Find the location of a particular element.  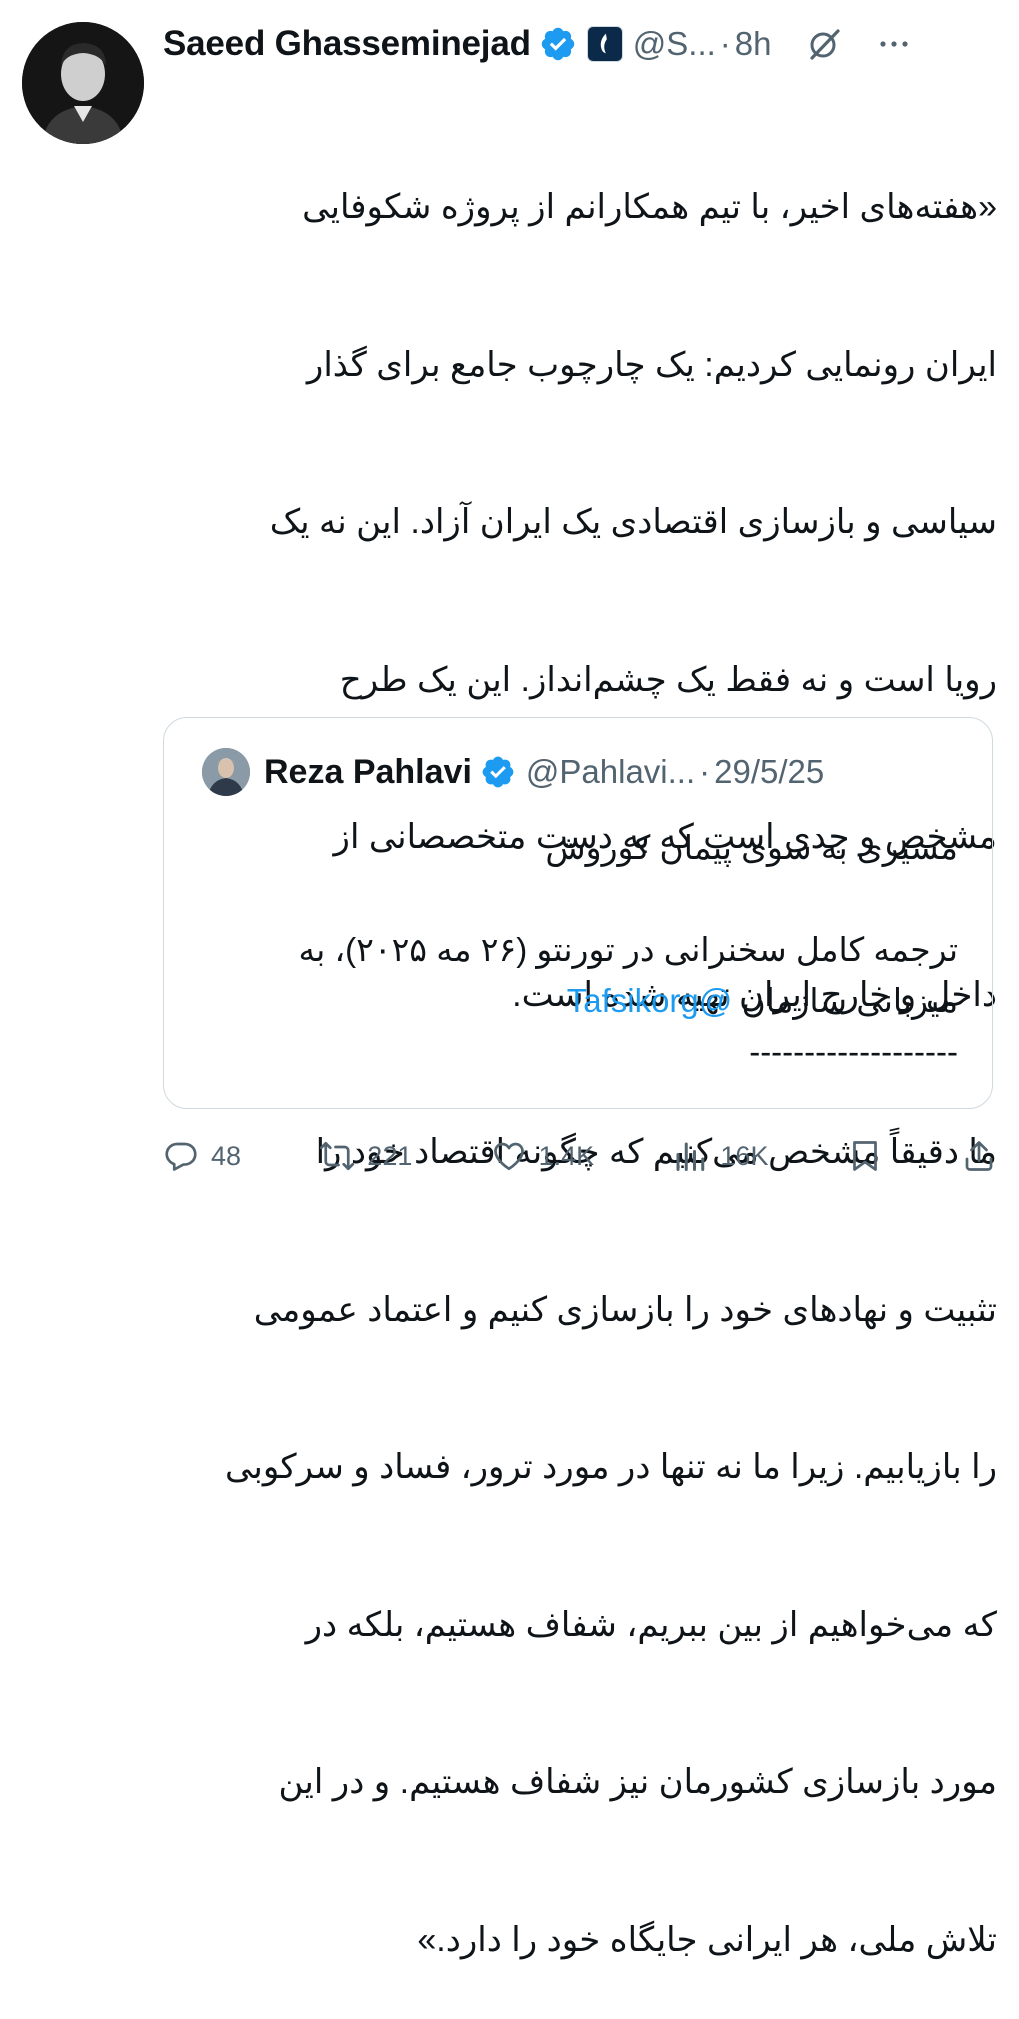

quoted-blank-line is located at coordinates (580, 898).